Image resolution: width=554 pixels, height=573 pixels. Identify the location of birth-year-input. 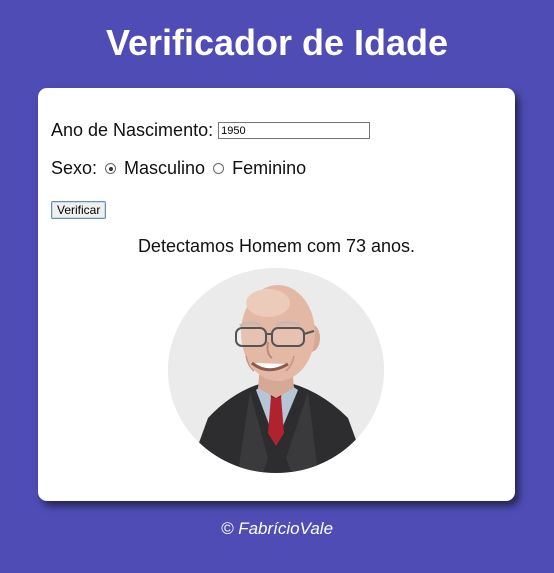
(294, 130).